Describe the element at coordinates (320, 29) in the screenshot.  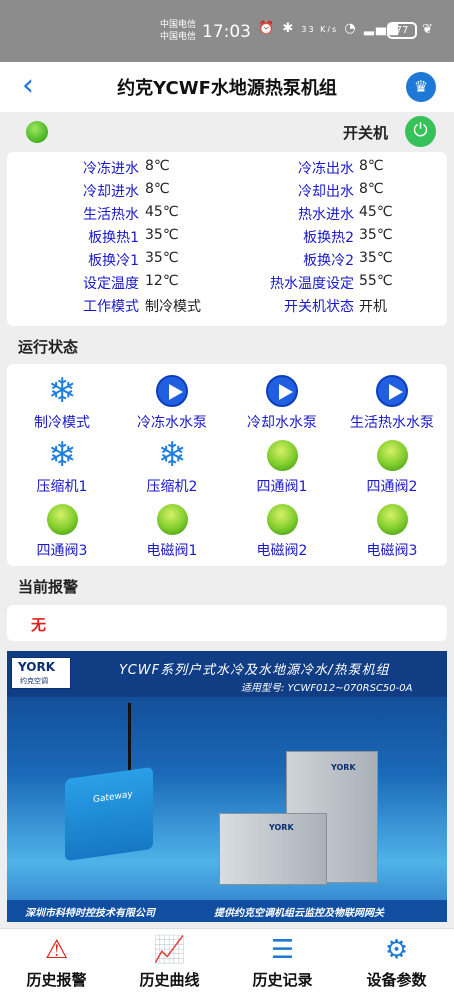
I see `net-speed: 33 K/s` at that location.